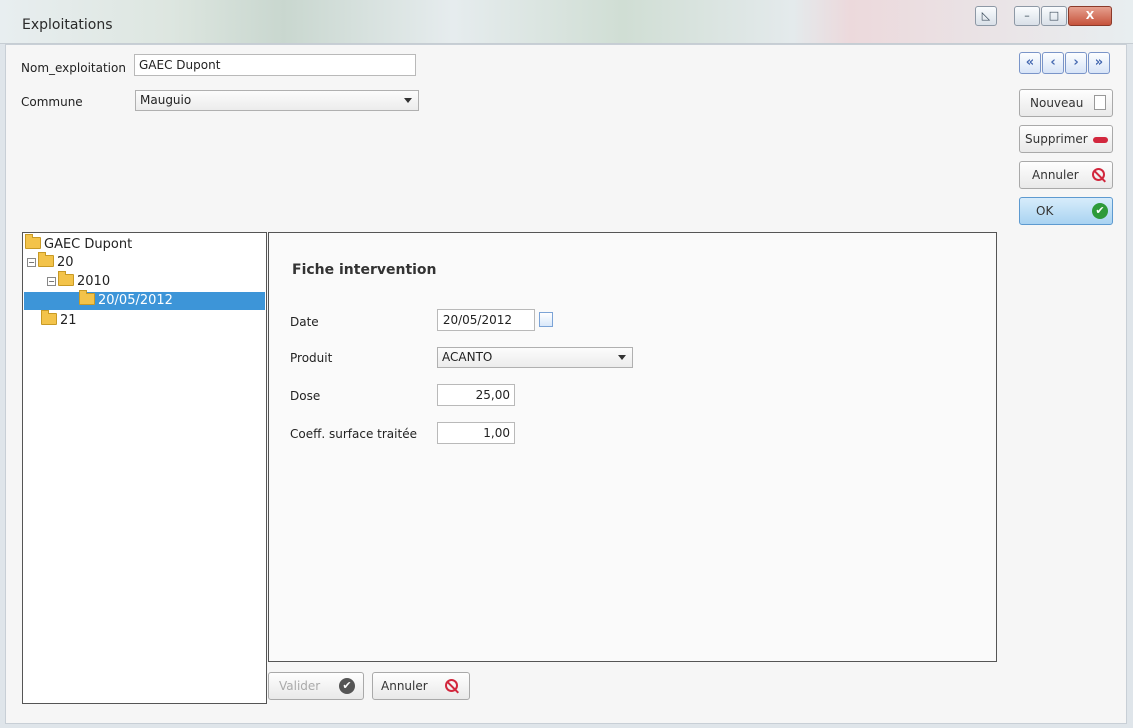  Describe the element at coordinates (88, 244) in the screenshot. I see `tree-node-label: GAEC Dupont` at that location.